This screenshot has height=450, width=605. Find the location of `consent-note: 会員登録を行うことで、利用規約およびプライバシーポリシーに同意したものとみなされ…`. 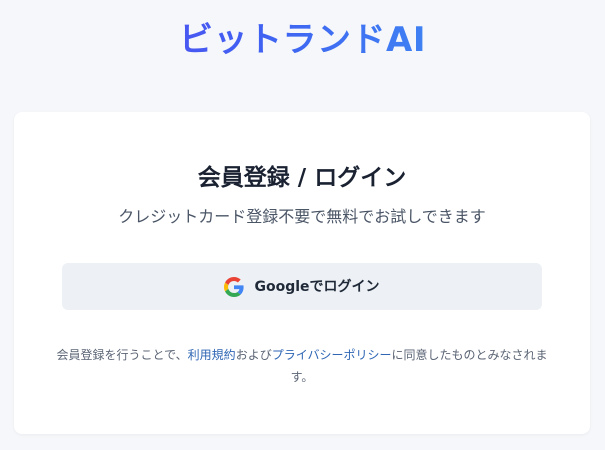

consent-note: 会員登録を行うことで、利用規約およびプライバシーポリシーに同意したものとみなされ… is located at coordinates (302, 366).